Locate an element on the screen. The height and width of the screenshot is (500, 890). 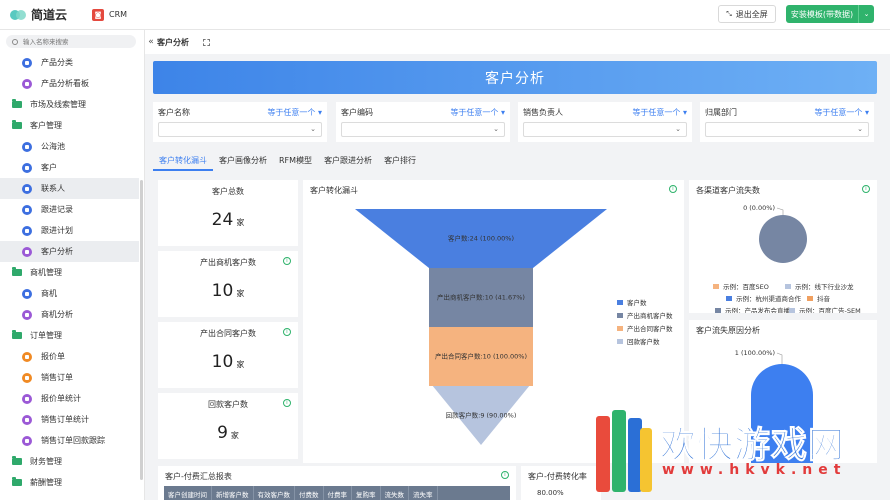
legend-label: 客户数 is located at coordinates (637, 302).